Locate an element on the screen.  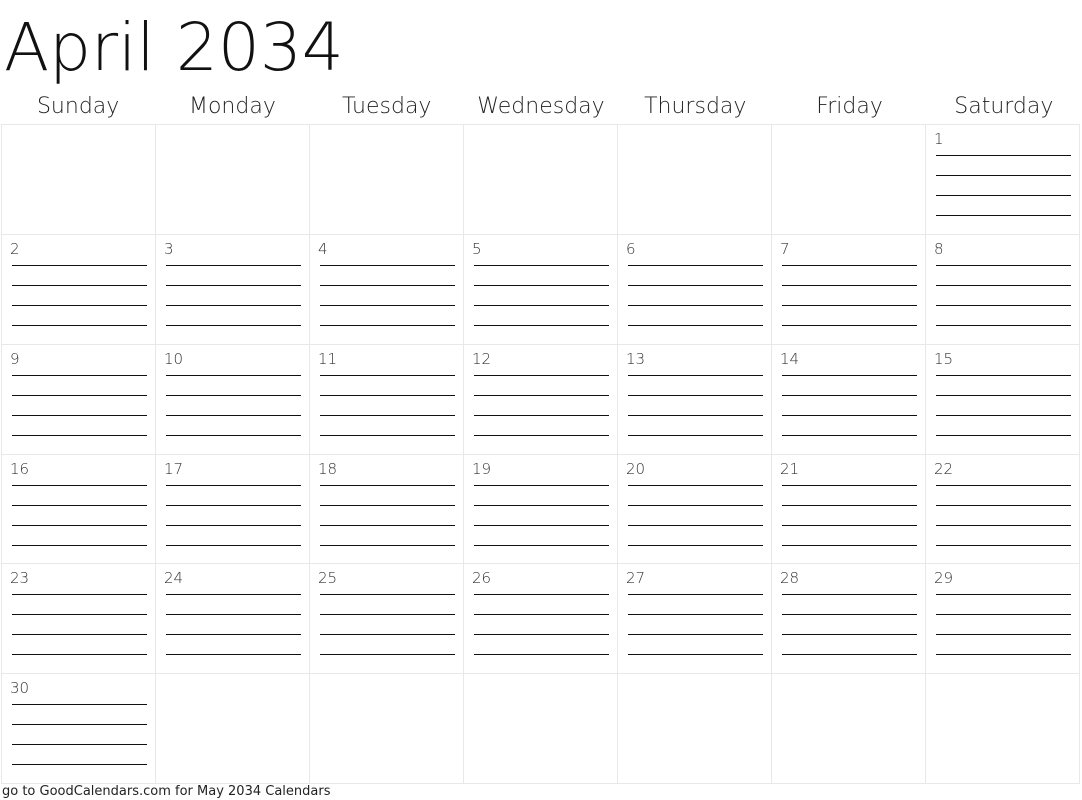
day-cell: 6 is located at coordinates (695, 289).